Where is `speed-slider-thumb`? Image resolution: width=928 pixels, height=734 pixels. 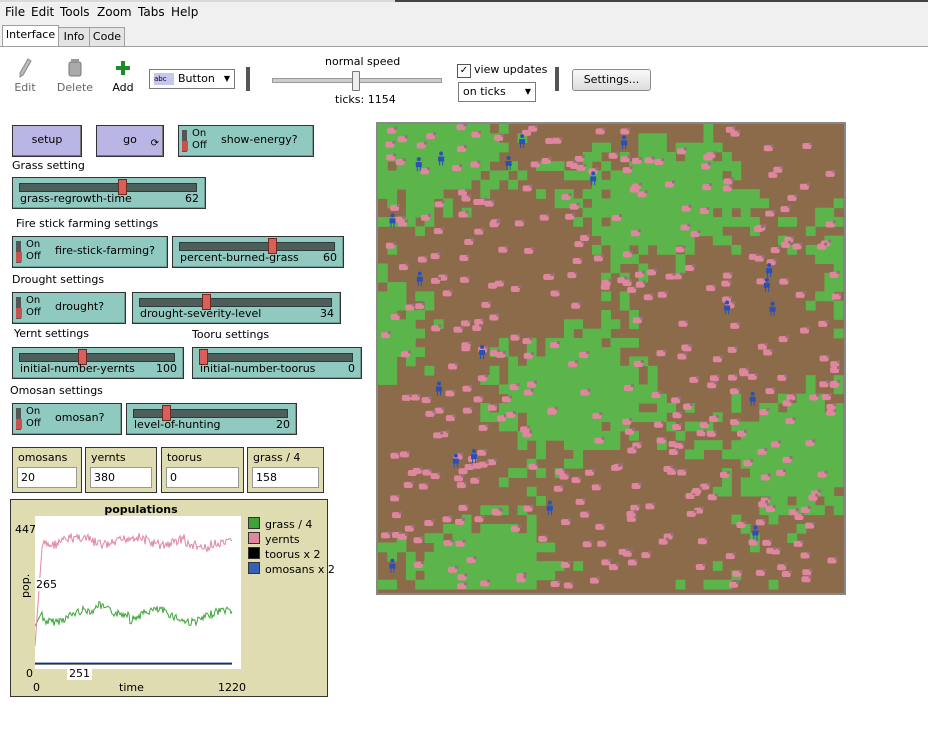 speed-slider-thumb is located at coordinates (356, 81).